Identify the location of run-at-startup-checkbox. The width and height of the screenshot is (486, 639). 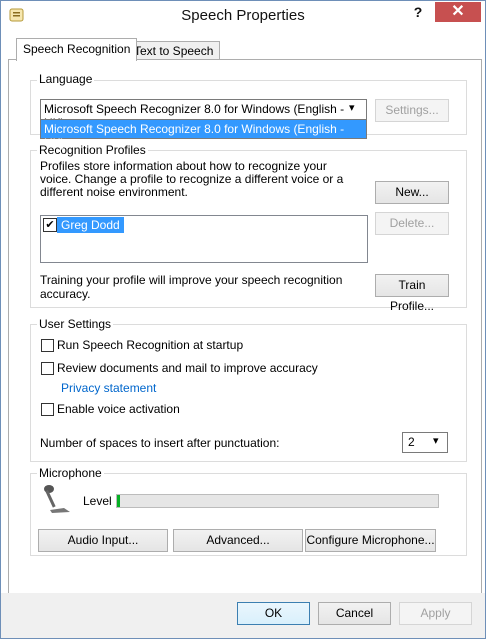
(47, 345).